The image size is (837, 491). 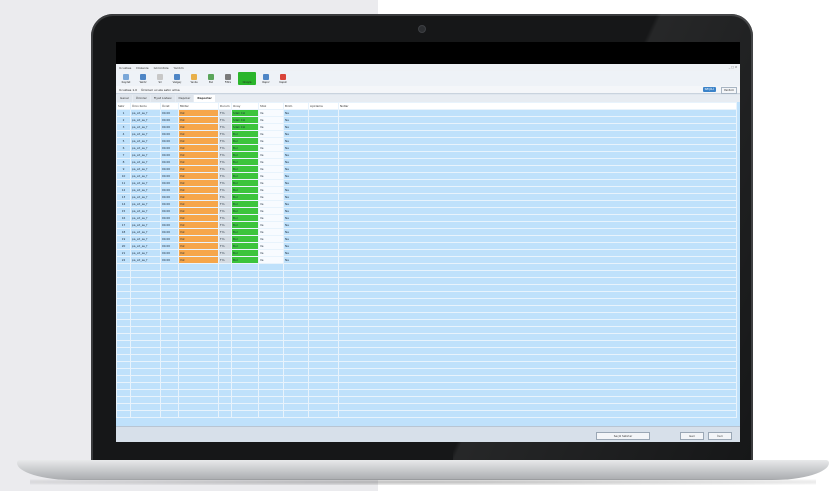 I want to click on table-cell: 21, so click(x=123, y=253).